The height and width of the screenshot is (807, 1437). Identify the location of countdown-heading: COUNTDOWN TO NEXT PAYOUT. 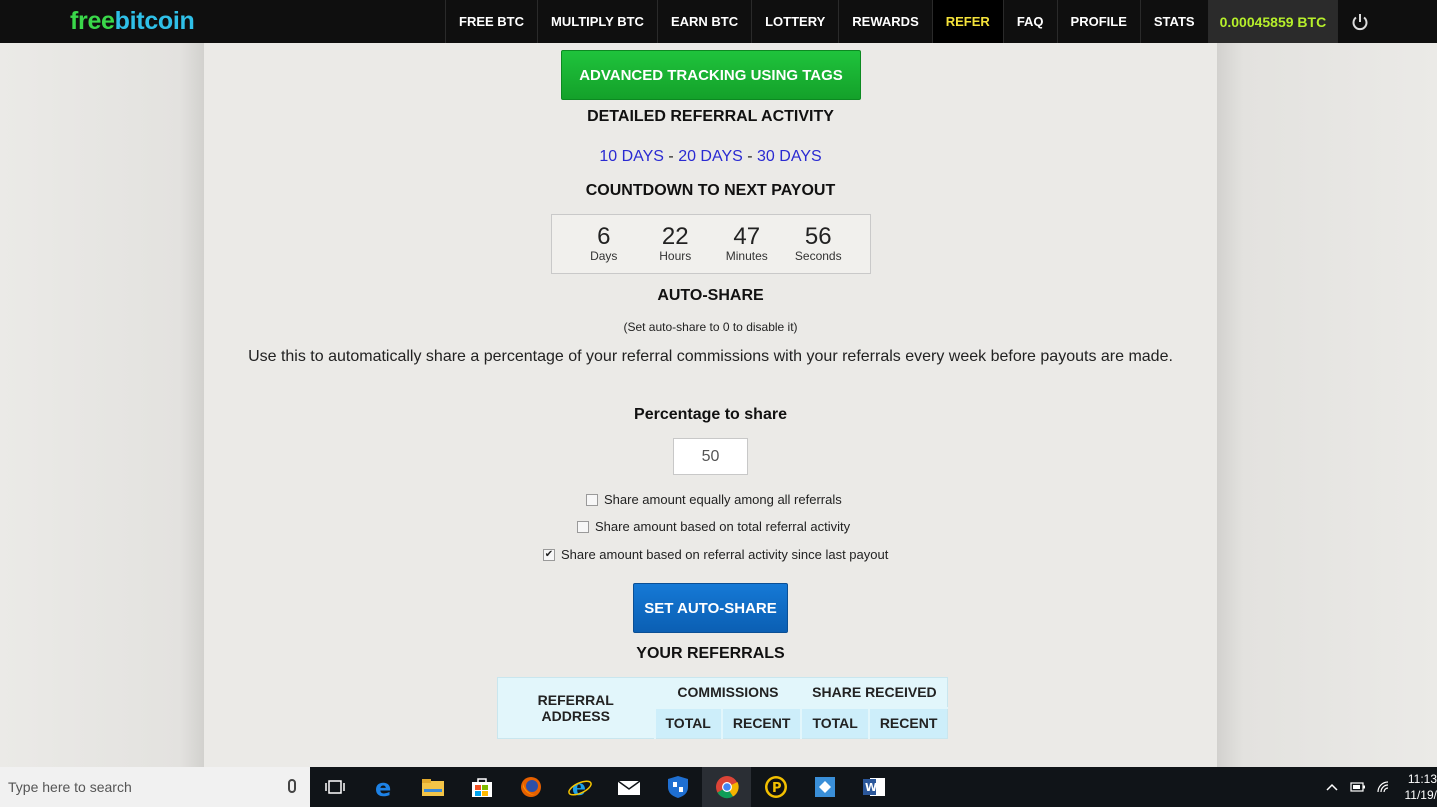
(710, 190).